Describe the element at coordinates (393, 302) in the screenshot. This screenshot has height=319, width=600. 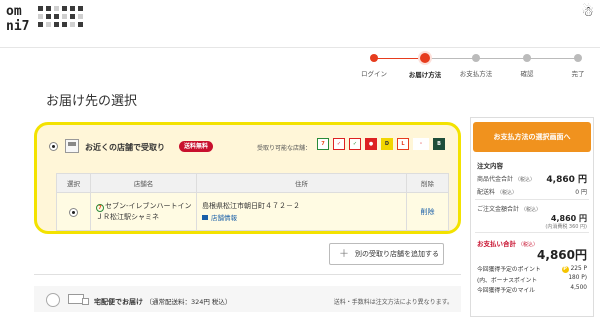
I see `shipping-note: 送料・手数料は注文方法により異なります。` at that location.